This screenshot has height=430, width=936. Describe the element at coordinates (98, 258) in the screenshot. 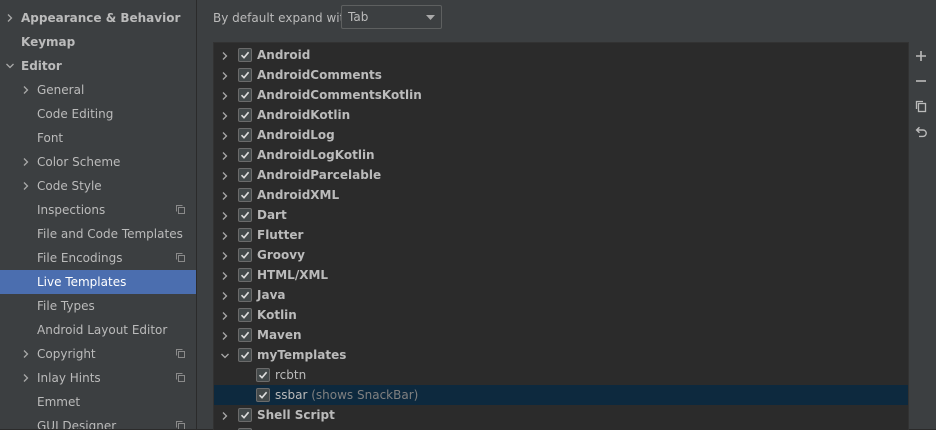

I see `sidebar-item-file-encodings: File Encodings` at that location.